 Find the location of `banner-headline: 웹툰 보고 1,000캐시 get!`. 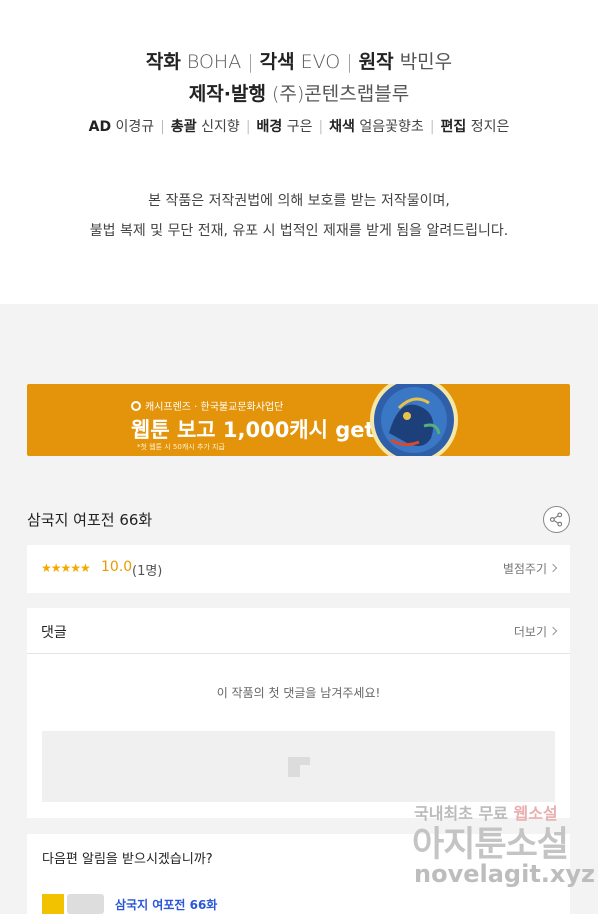

banner-headline: 웹툰 보고 1,000캐시 get! is located at coordinates (258, 430).